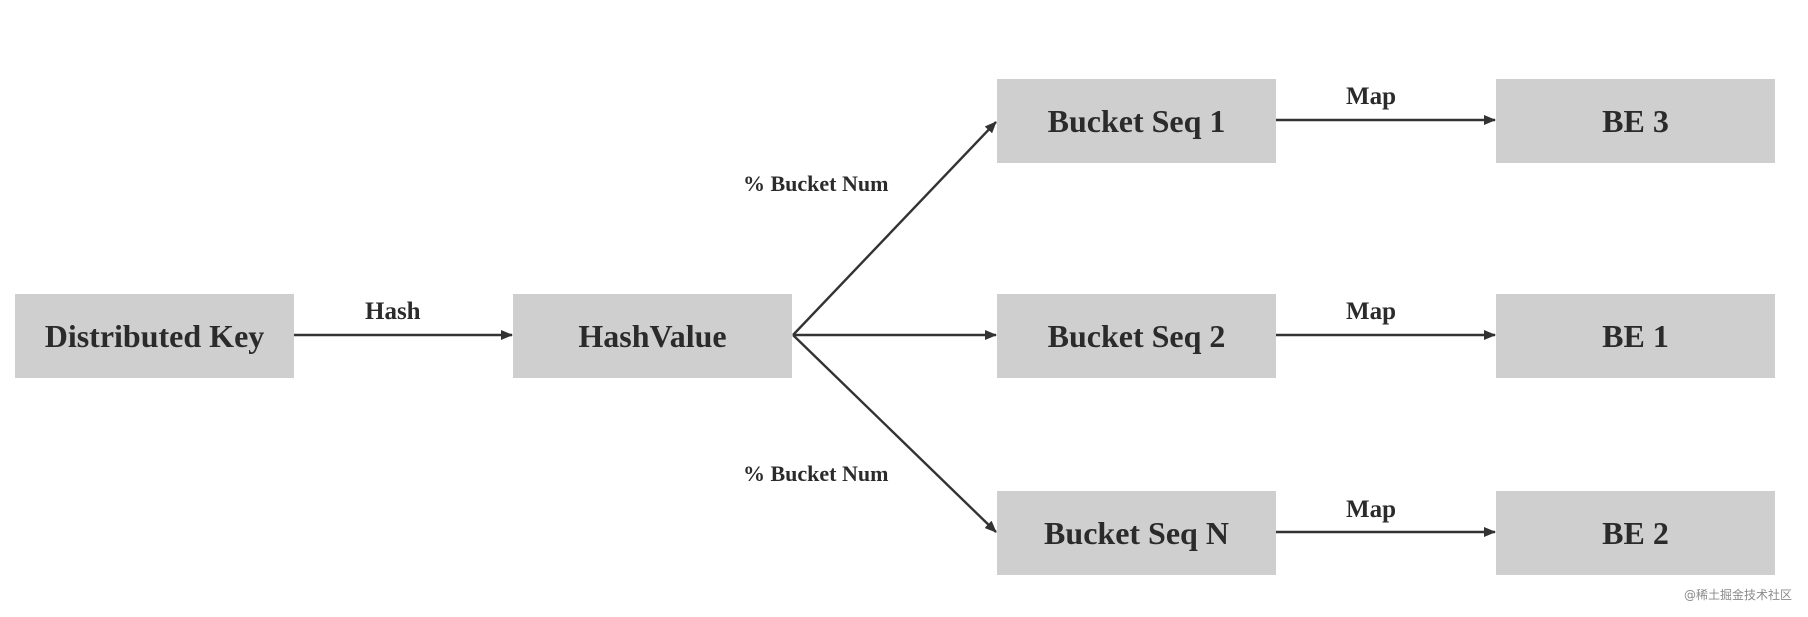 Image resolution: width=1808 pixels, height=617 pixels. Describe the element at coordinates (1635, 336) in the screenshot. I see `node-be-1: BE 1` at that location.